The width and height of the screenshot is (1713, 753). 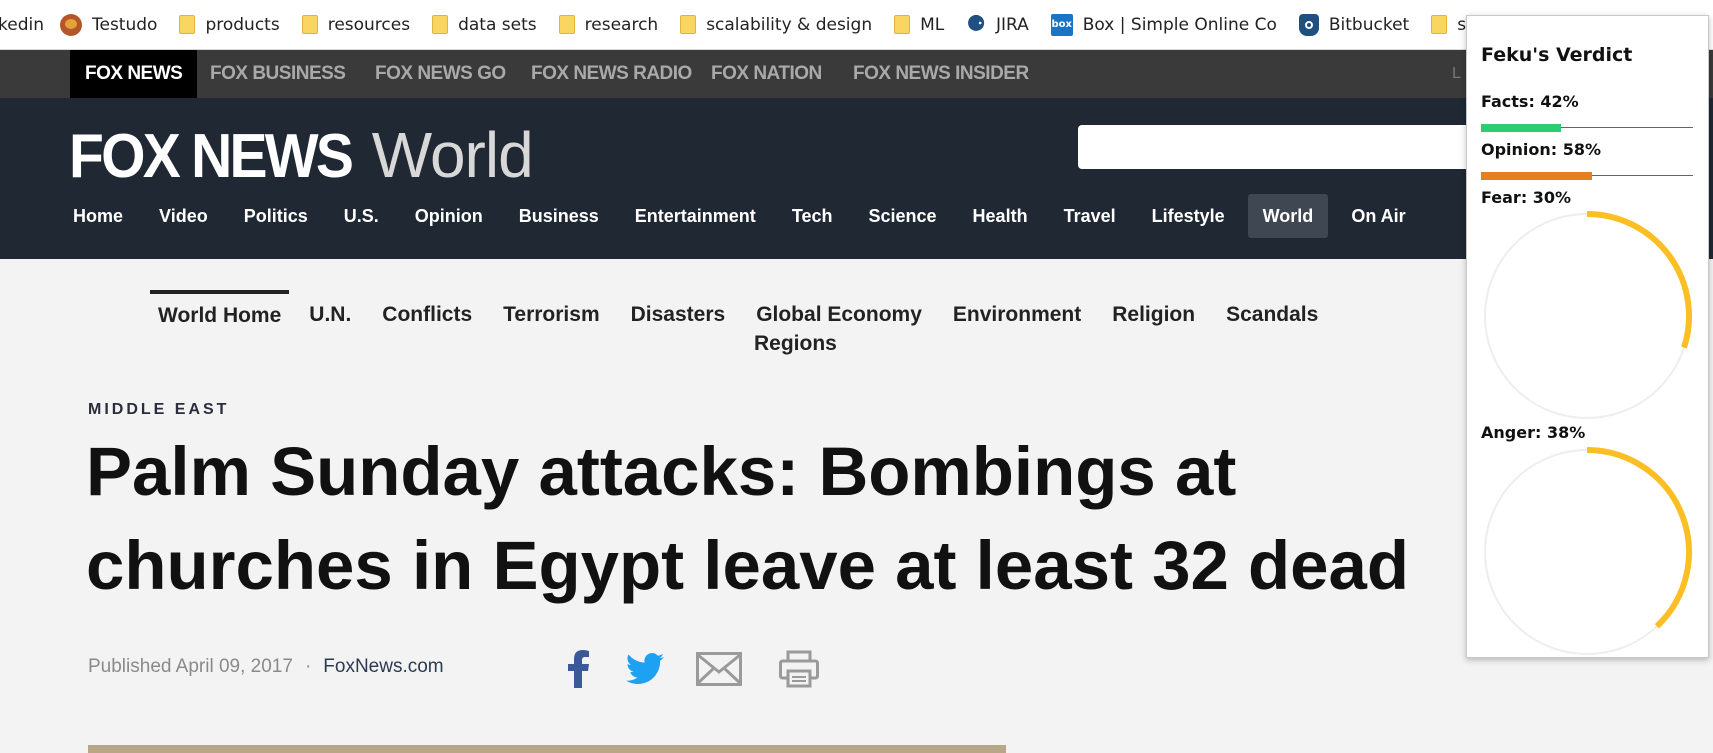 I want to click on nav-item-tech: Tech, so click(x=812, y=216).